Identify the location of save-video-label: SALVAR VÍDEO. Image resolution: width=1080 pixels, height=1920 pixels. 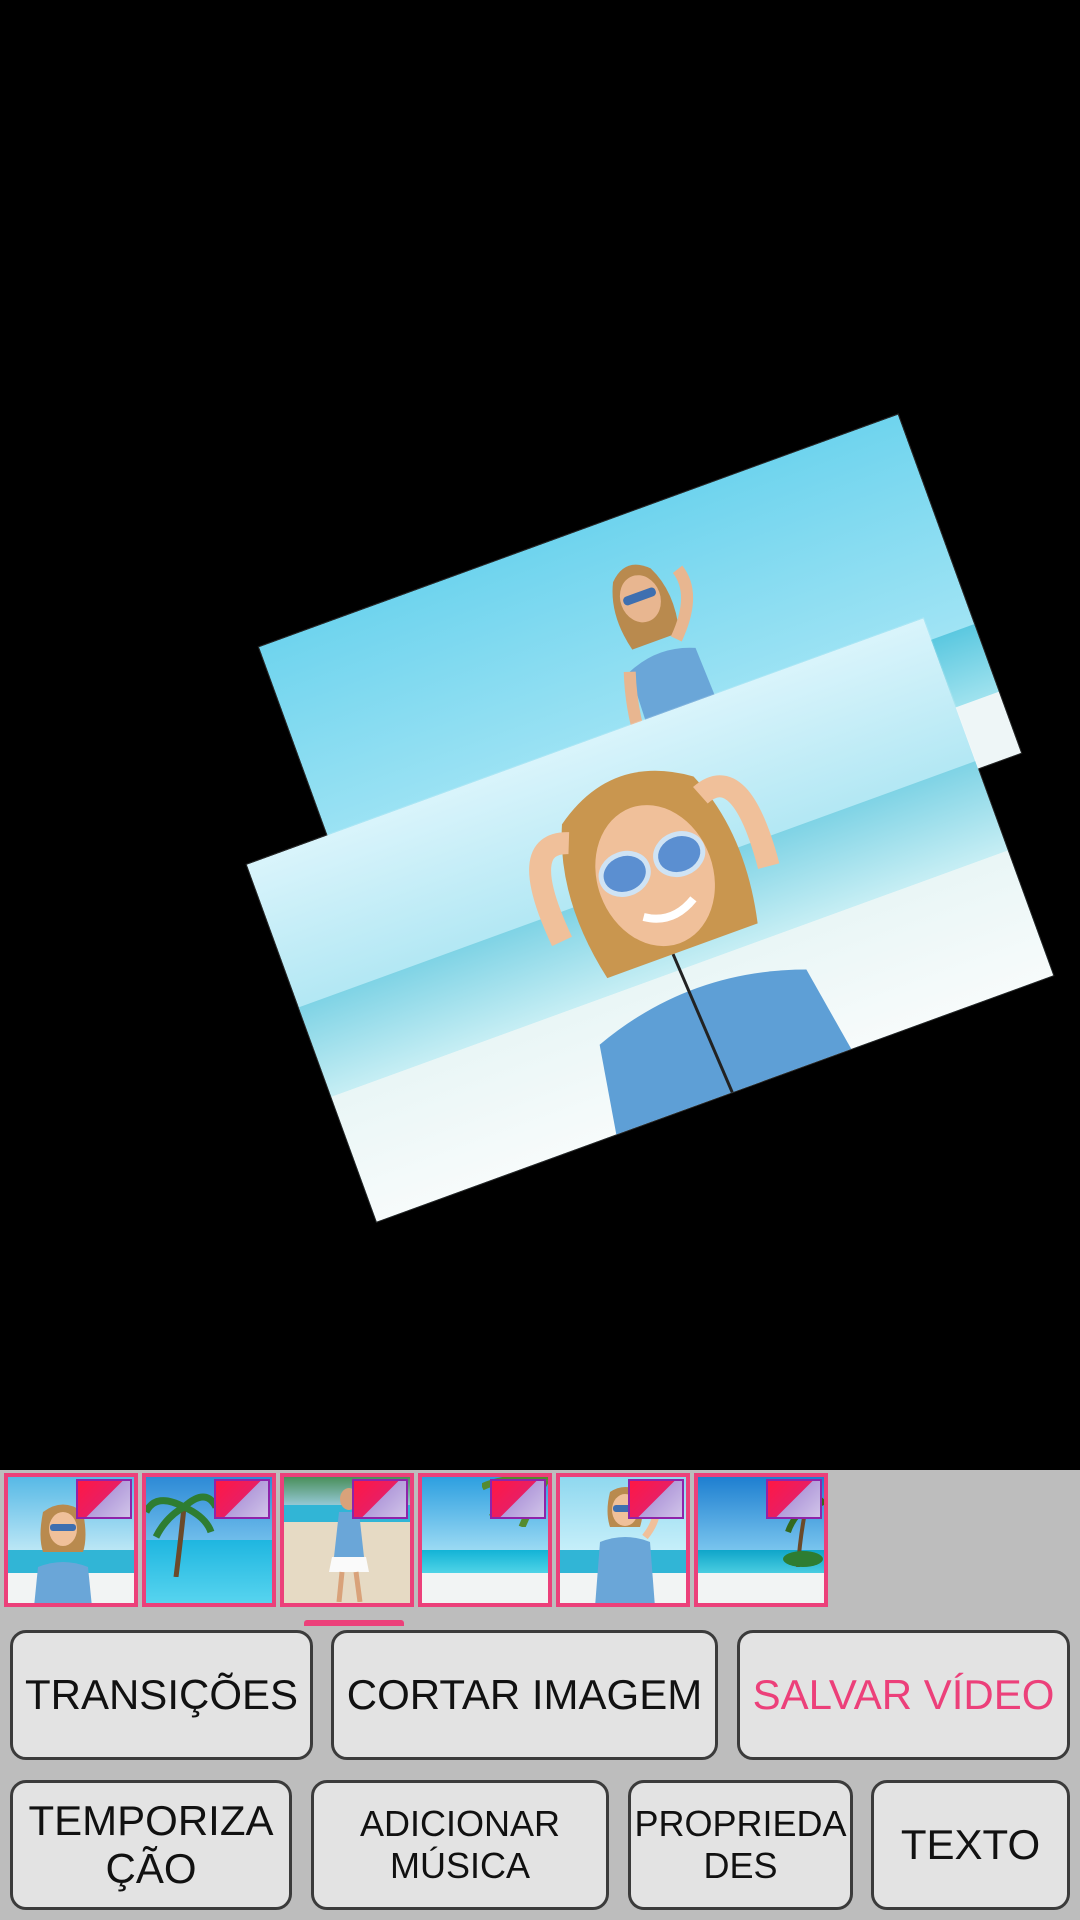
(903, 1694).